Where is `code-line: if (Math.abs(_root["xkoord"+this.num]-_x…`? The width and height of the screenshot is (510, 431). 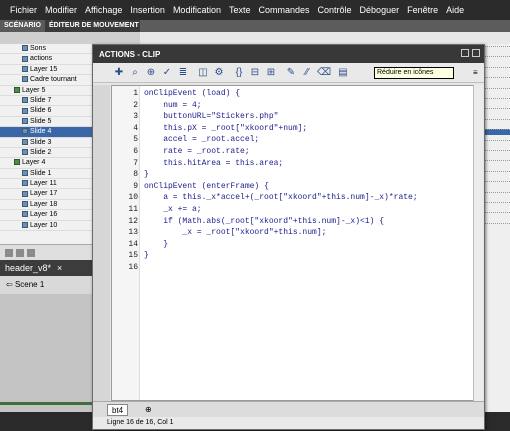
code-line: if (Math.abs(_root["xkoord"+this.num]-_x… is located at coordinates (264, 221).